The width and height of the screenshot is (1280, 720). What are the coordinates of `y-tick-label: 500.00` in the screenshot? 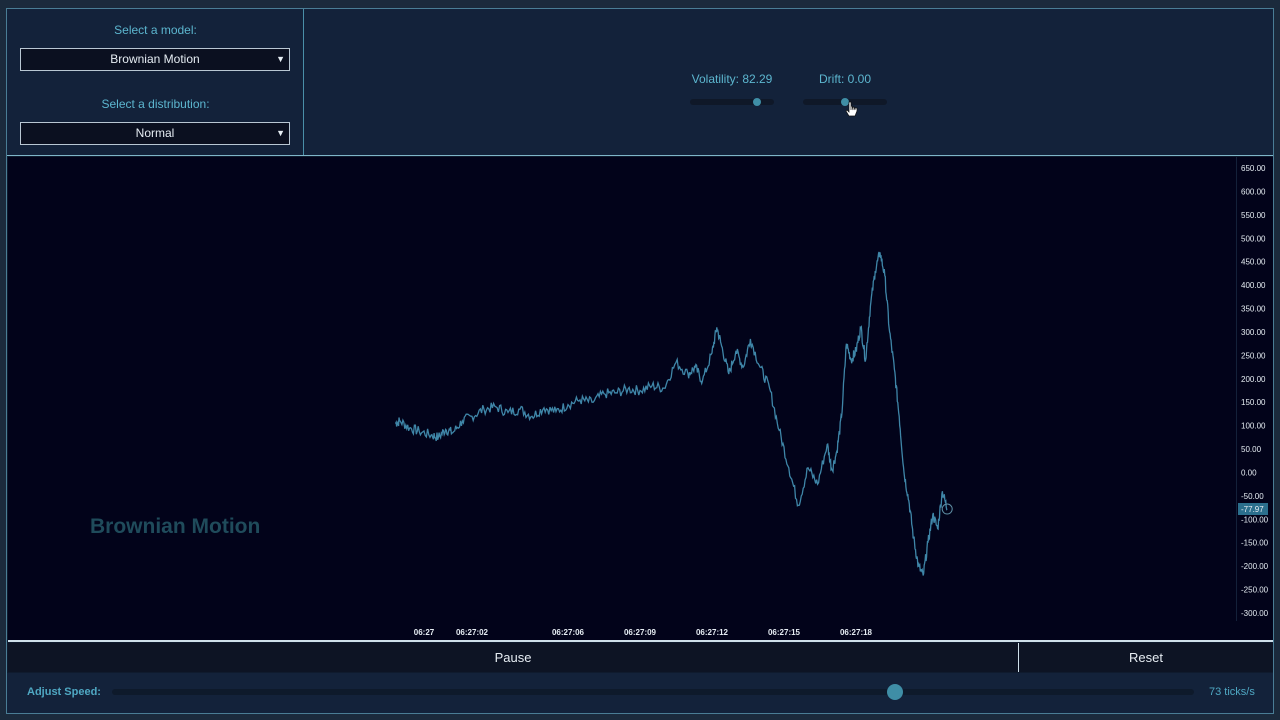 It's located at (1253, 238).